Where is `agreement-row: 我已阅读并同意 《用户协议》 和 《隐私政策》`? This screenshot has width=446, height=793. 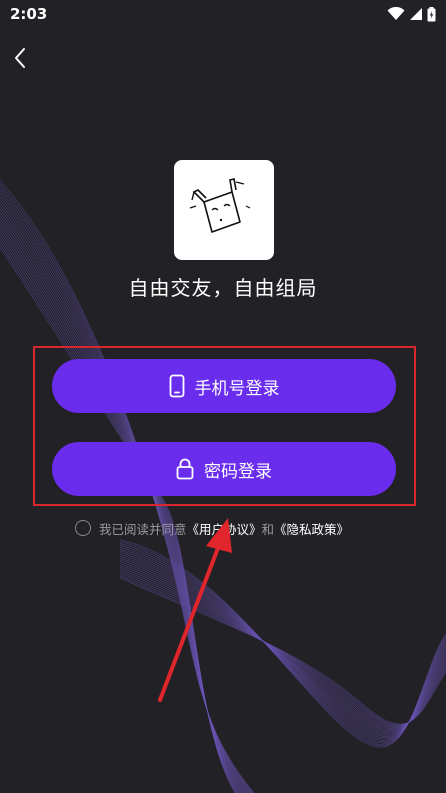 agreement-row: 我已阅读并同意 《用户协议》 和 《隐私政策》 is located at coordinates (212, 528).